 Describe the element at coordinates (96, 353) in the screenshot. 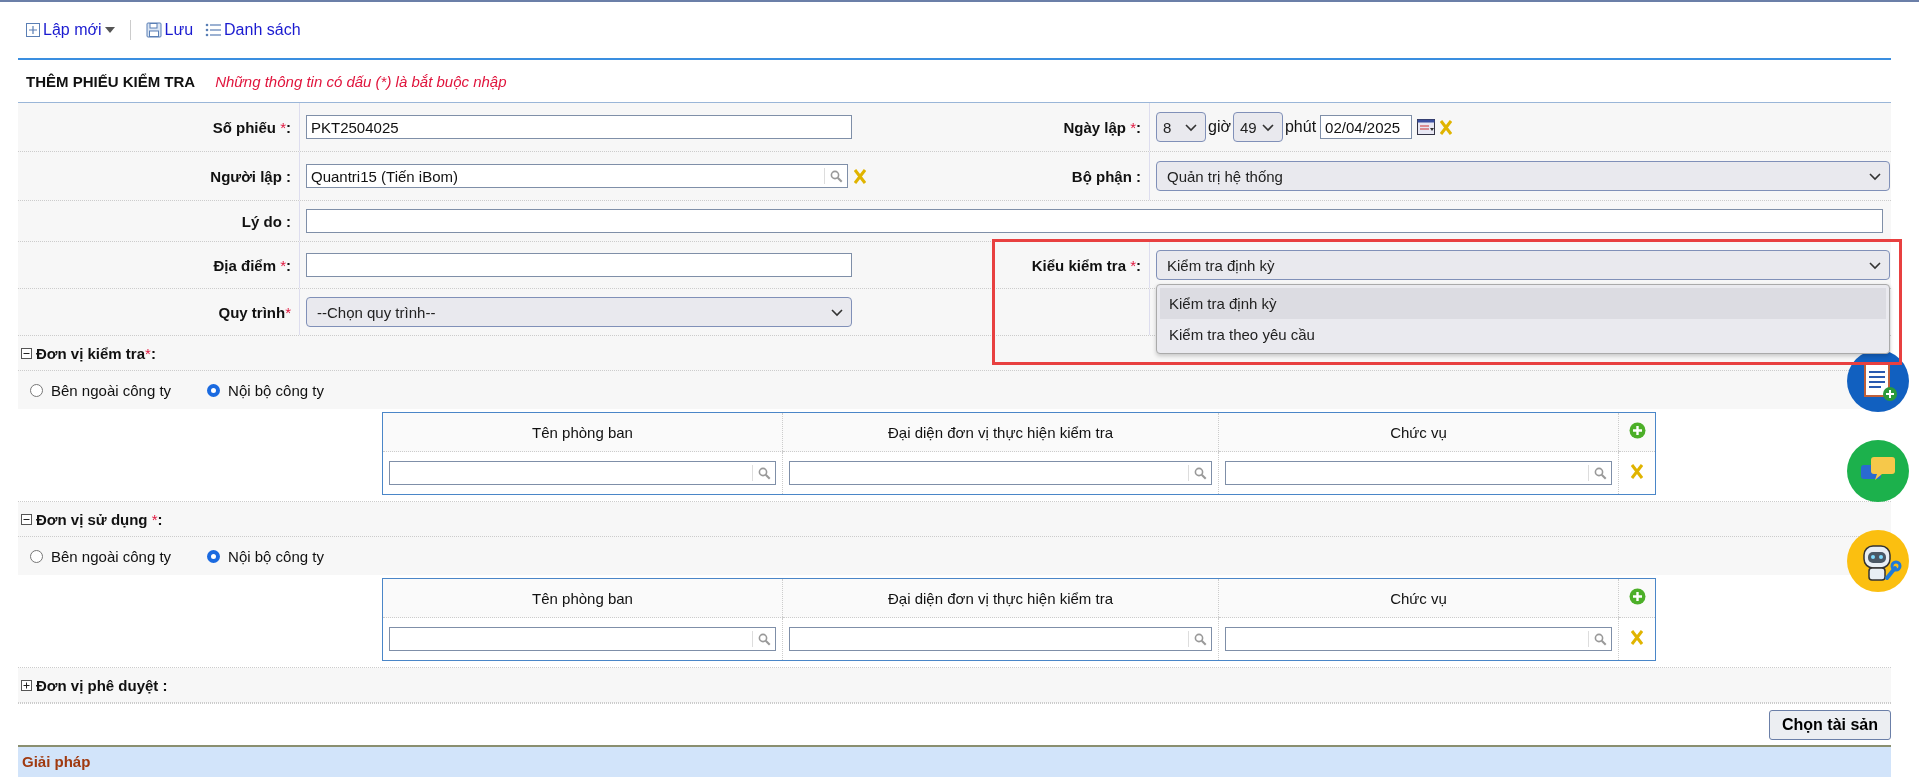

I see `section-title: Đơn vị kiểm tra*:` at that location.